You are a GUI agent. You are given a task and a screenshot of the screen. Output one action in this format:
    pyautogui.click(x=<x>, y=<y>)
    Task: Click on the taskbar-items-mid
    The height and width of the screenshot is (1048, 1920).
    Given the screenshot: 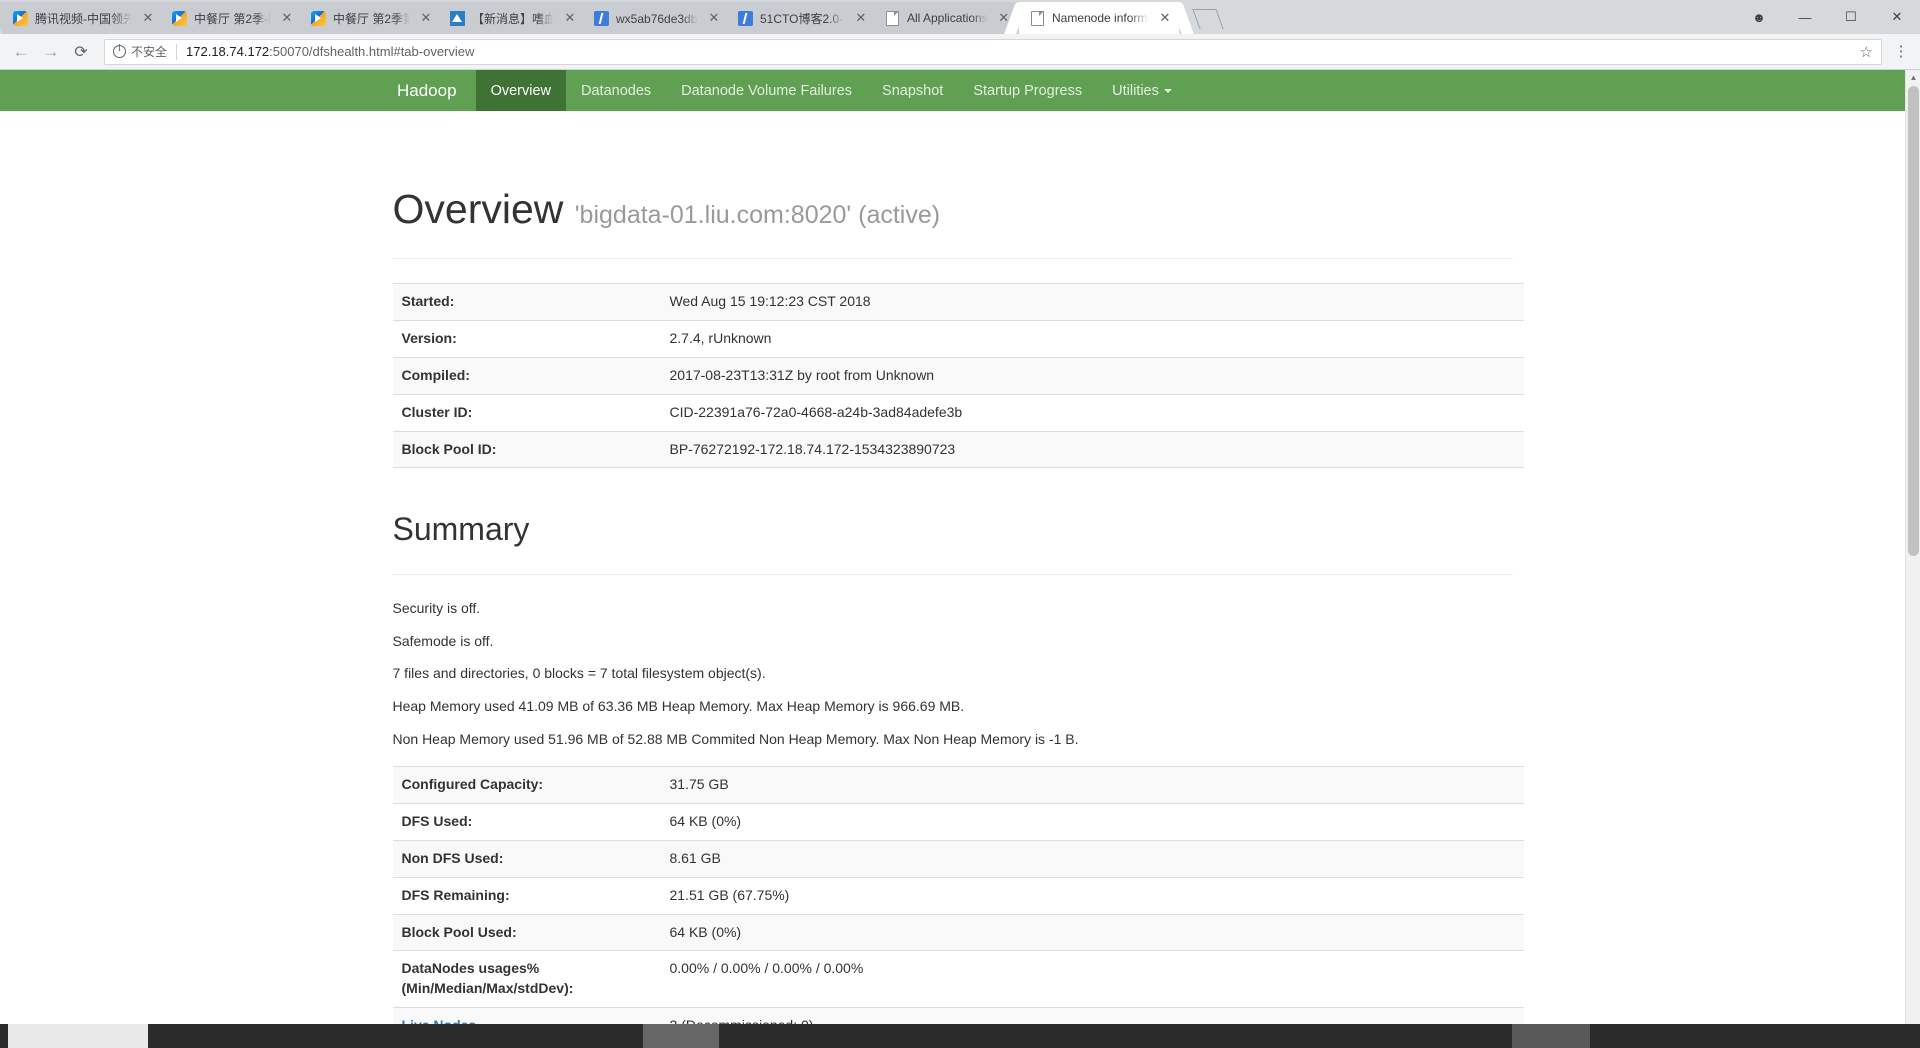 What is the action you would take?
    pyautogui.click(x=1115, y=1036)
    